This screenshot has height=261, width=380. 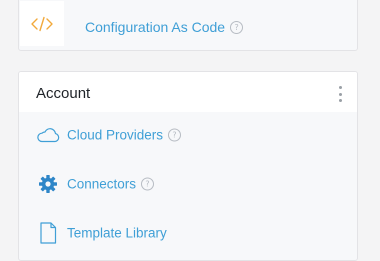 I want to click on menu-item-connectors: Connectors ?, so click(x=188, y=184).